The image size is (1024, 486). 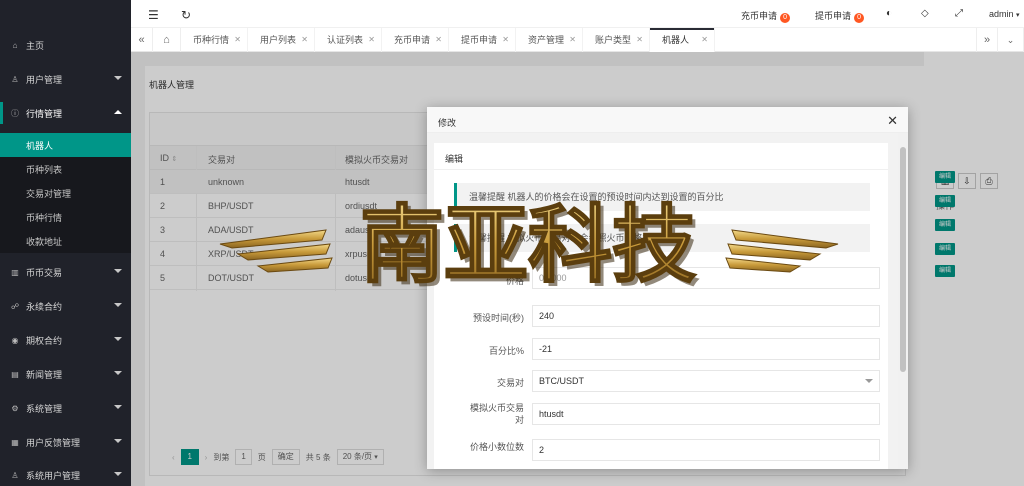 What do you see at coordinates (706, 450) in the screenshot?
I see `decimals-input: 2` at bounding box center [706, 450].